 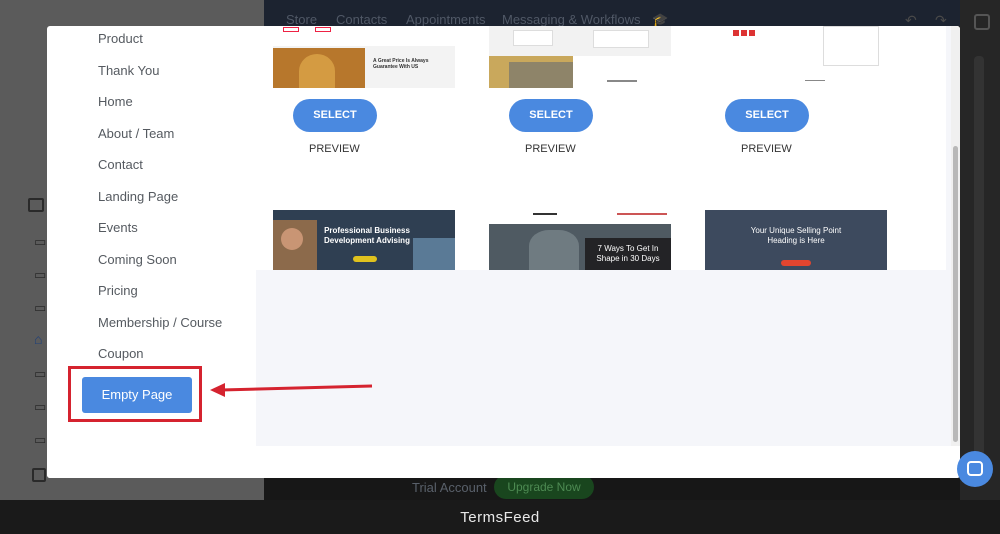 What do you see at coordinates (449, 487) in the screenshot?
I see `trial-account-label: Trial Account` at bounding box center [449, 487].